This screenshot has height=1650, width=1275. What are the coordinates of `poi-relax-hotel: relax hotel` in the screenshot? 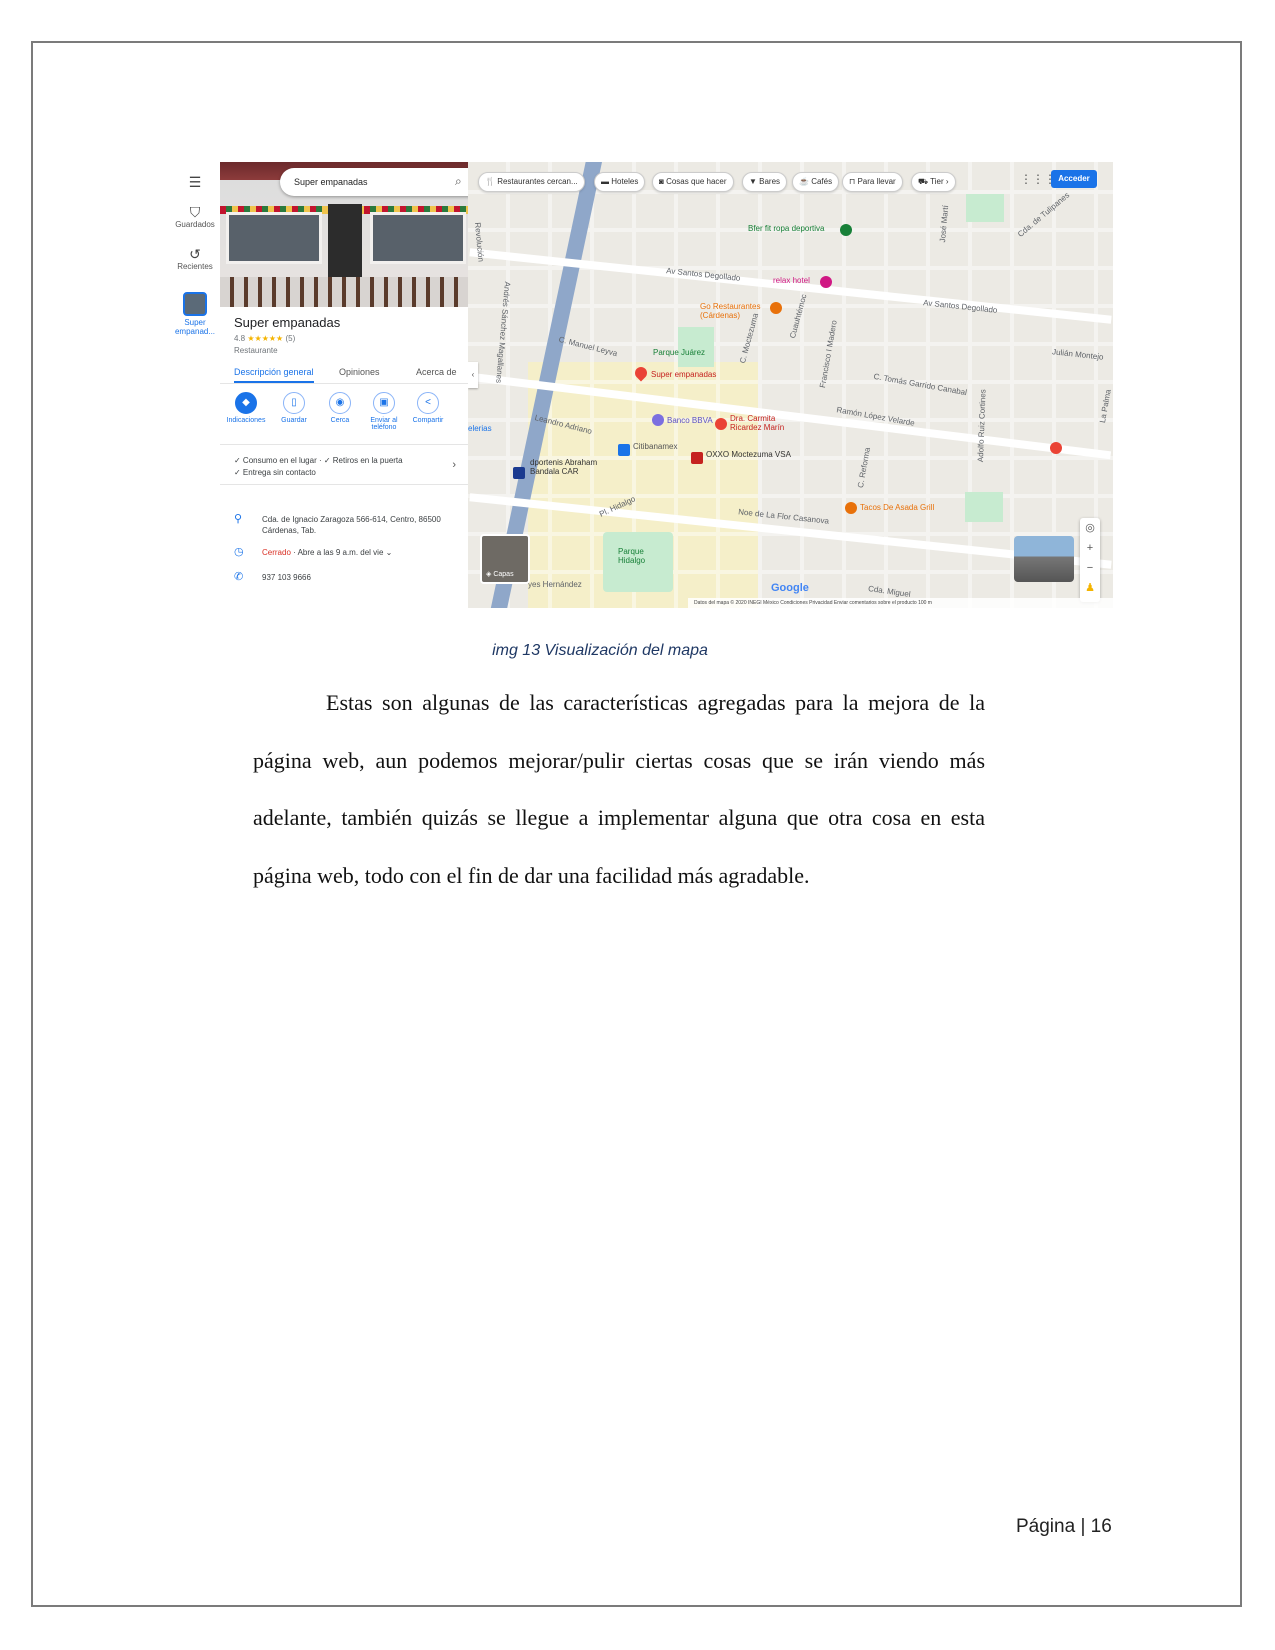 It's located at (791, 280).